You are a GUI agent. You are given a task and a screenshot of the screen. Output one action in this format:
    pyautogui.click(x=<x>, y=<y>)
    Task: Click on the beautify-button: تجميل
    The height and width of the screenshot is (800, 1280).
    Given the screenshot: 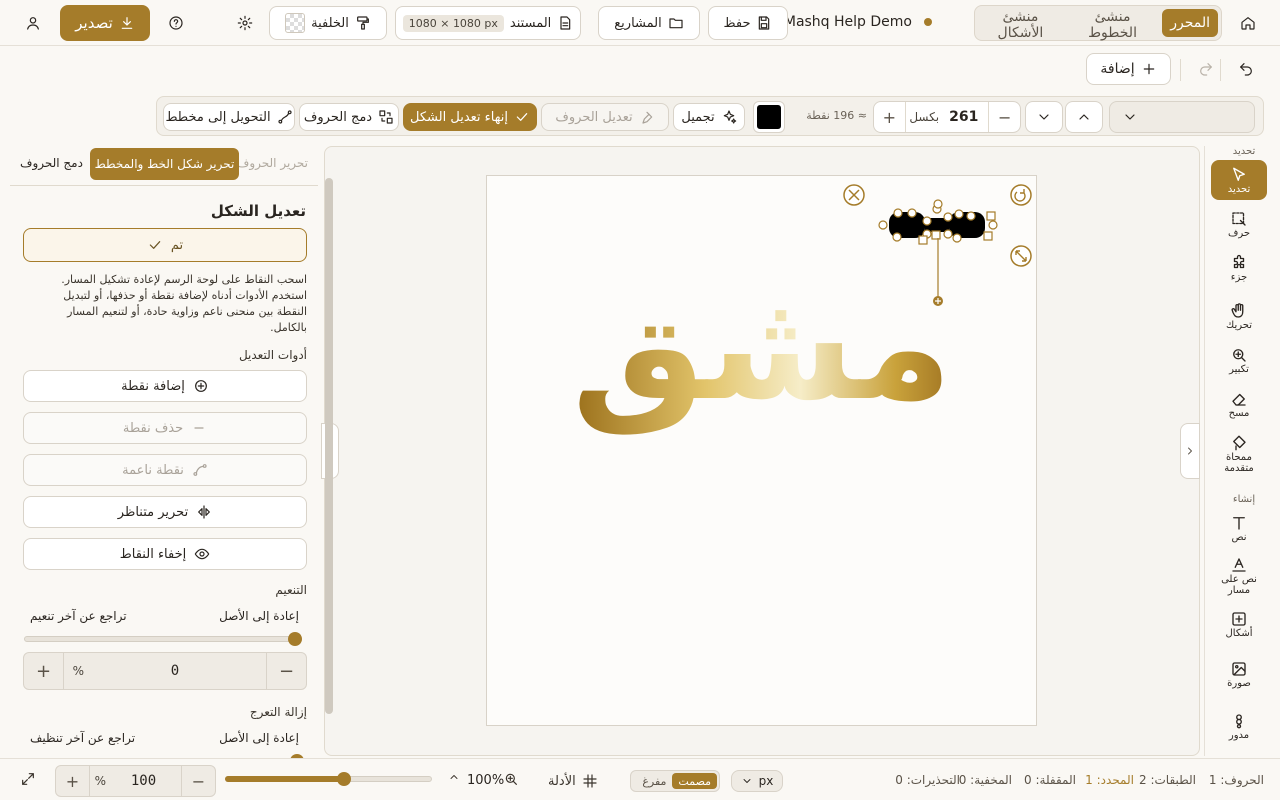 What is the action you would take?
    pyautogui.click(x=709, y=117)
    